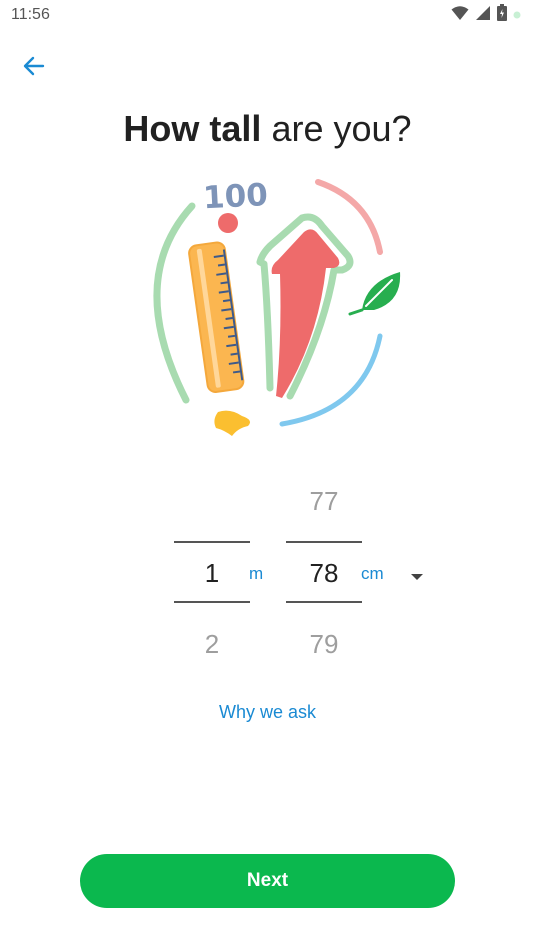 Image resolution: width=535 pixels, height=951 pixels. Describe the element at coordinates (174, 303) in the screenshot. I see `left-green-arc` at that location.